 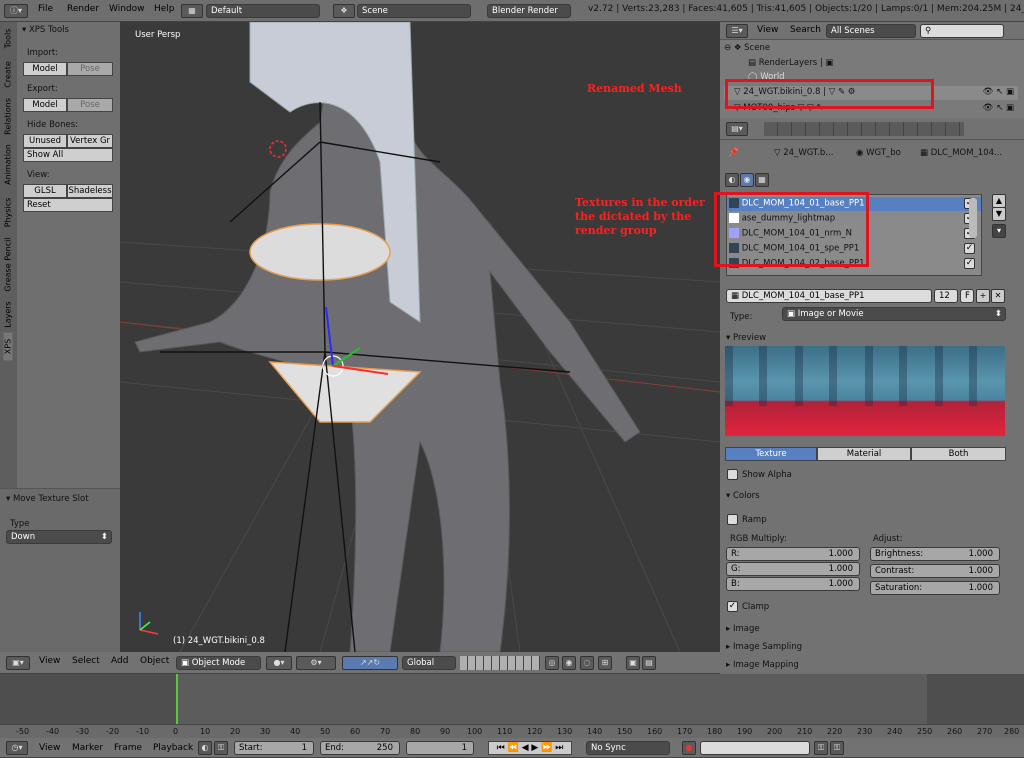 I want to click on show-alpha-checkbox, so click(x=732, y=474).